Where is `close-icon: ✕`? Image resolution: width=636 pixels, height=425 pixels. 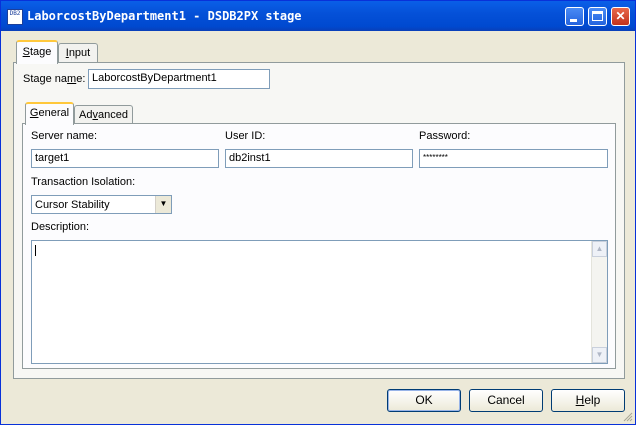
close-icon: ✕ is located at coordinates (620, 16).